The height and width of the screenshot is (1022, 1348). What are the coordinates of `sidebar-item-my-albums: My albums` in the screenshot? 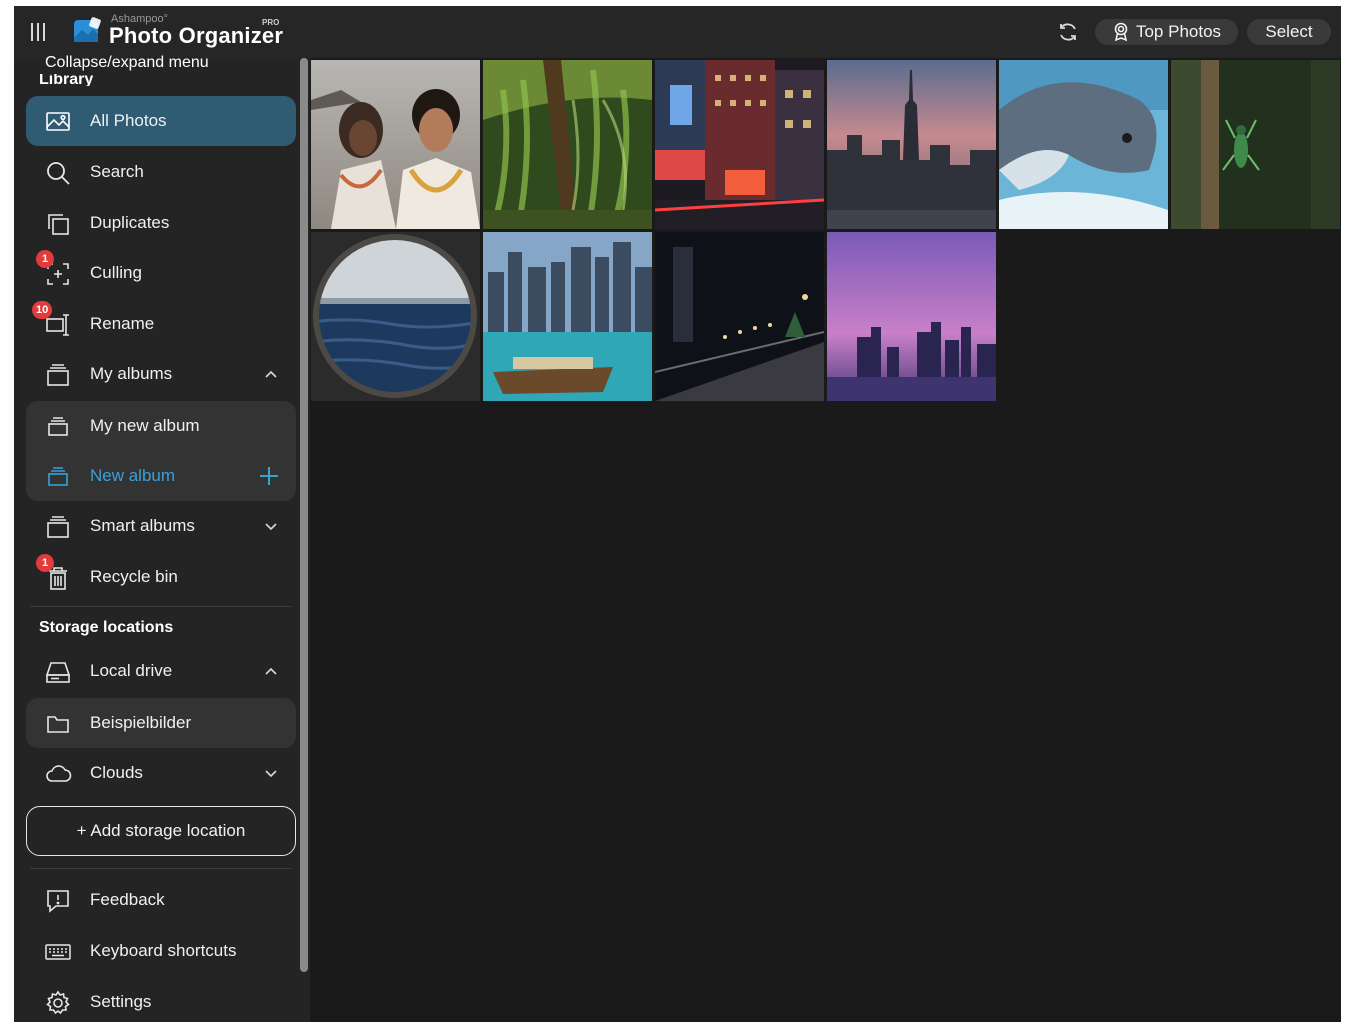 It's located at (161, 374).